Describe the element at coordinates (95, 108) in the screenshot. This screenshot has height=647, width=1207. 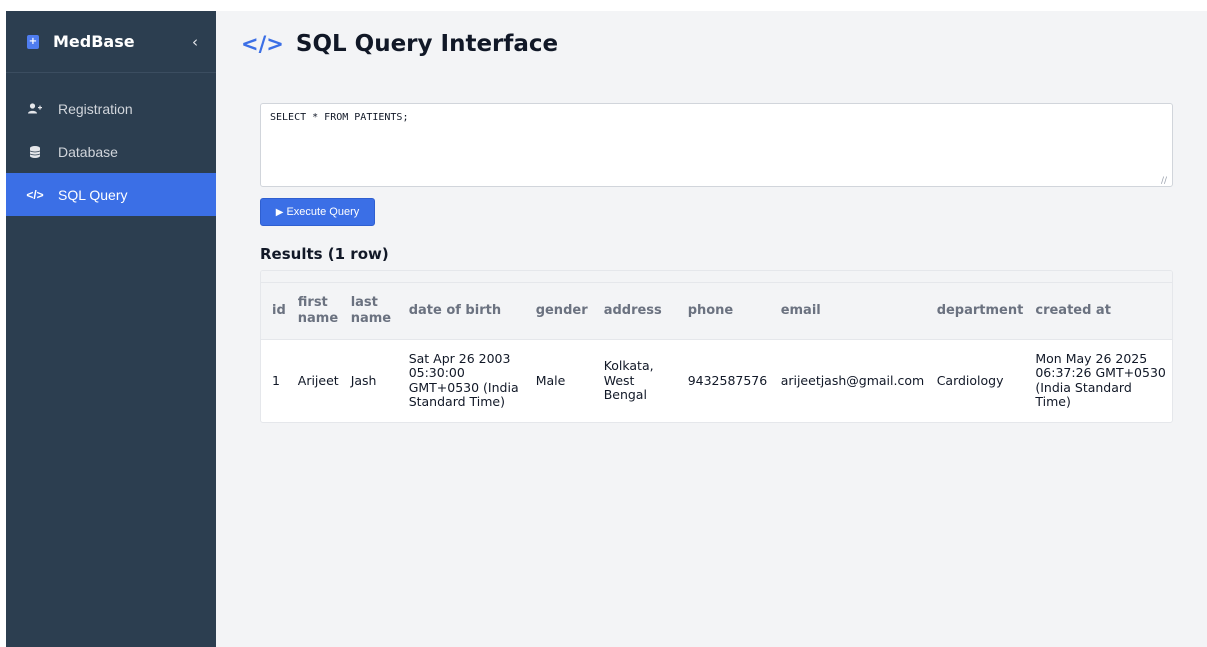
I see `sidebar-item-label: Registration` at that location.